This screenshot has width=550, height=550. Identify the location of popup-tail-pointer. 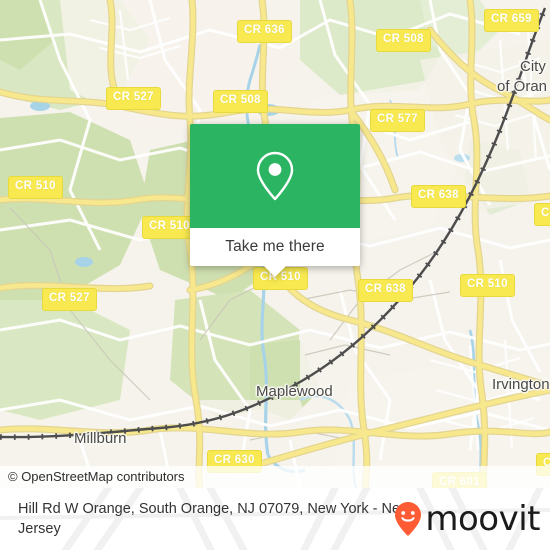
(275, 271).